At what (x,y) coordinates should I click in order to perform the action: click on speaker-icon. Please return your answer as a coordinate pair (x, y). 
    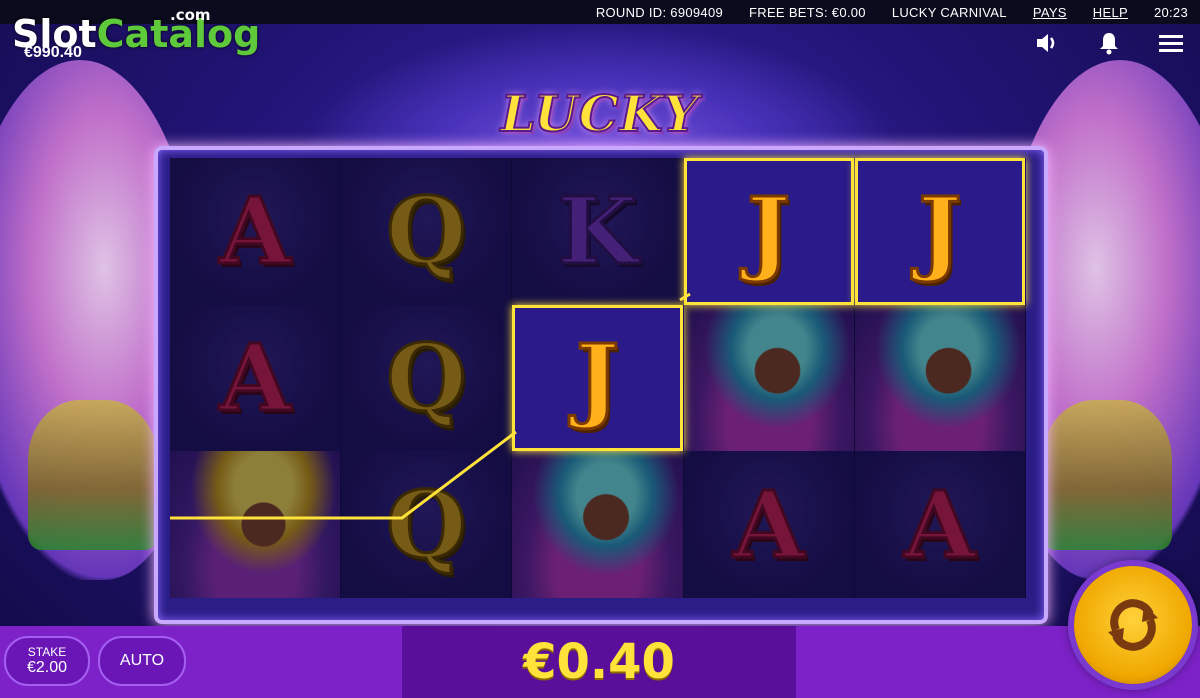
    Looking at the image, I should click on (1047, 43).